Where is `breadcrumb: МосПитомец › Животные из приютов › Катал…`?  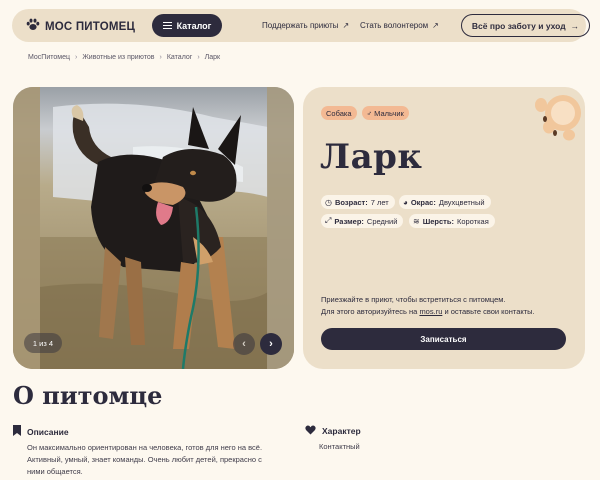
breadcrumb: МосПитомец › Животные из приютов › Катал… is located at coordinates (124, 57).